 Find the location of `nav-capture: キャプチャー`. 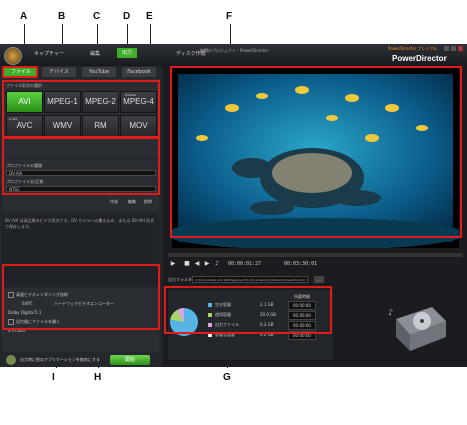

nav-capture: キャプチャー is located at coordinates (49, 53).